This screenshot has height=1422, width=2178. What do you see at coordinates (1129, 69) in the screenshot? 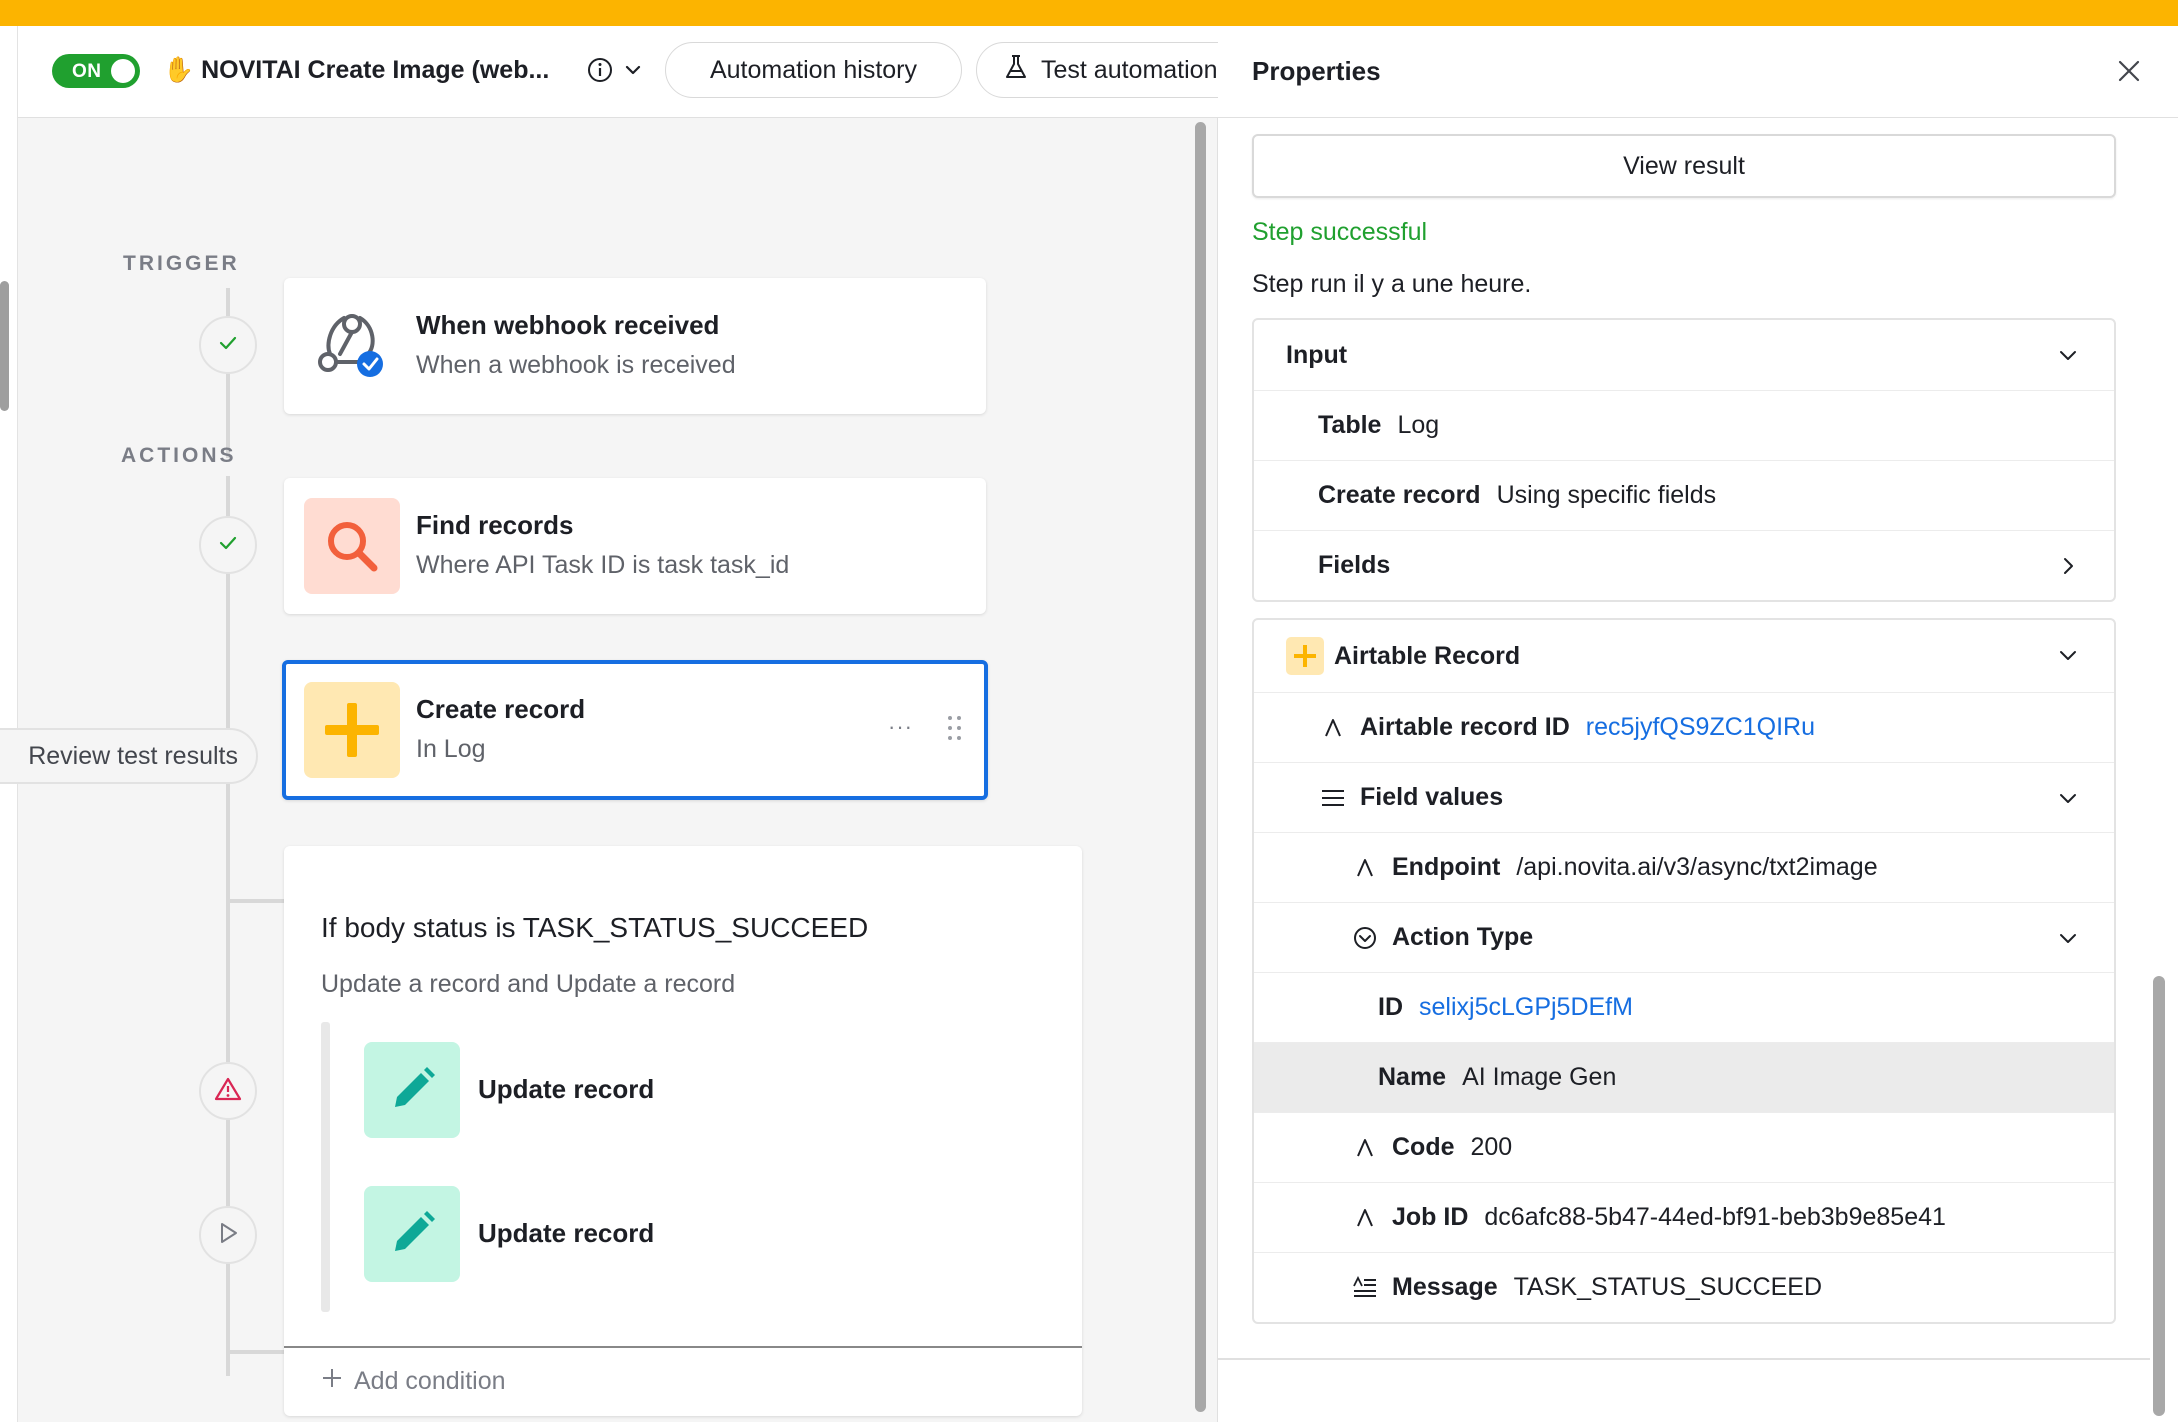
I see `test-automation-label: Test automation` at bounding box center [1129, 69].